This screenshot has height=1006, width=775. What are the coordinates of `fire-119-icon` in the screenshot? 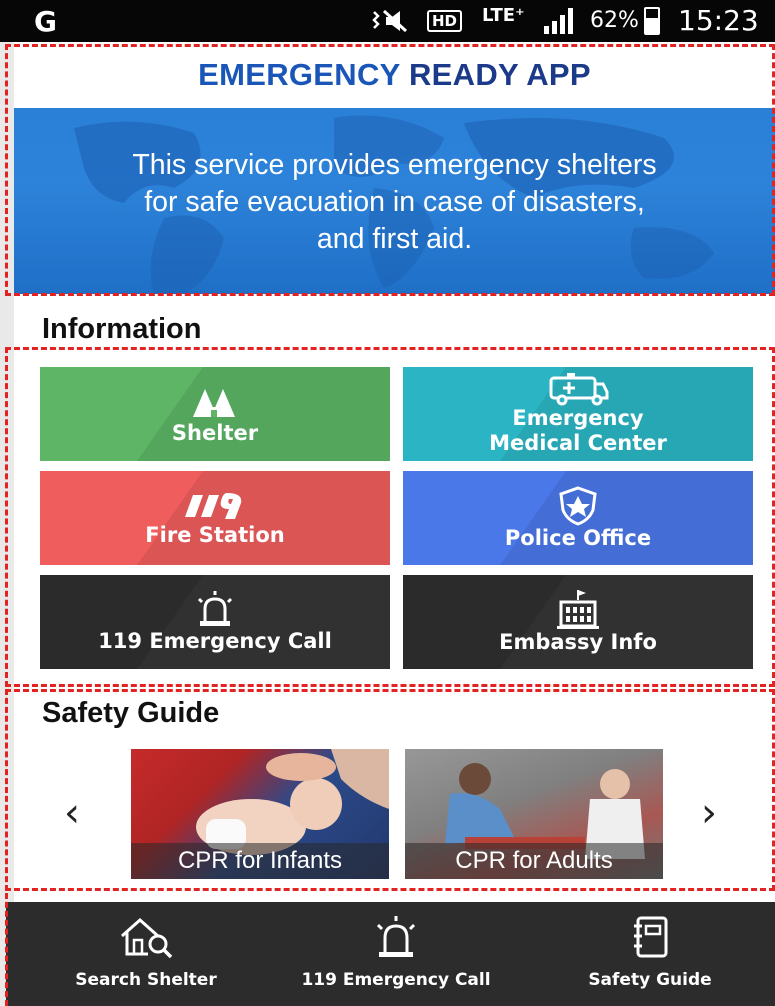 It's located at (213, 505).